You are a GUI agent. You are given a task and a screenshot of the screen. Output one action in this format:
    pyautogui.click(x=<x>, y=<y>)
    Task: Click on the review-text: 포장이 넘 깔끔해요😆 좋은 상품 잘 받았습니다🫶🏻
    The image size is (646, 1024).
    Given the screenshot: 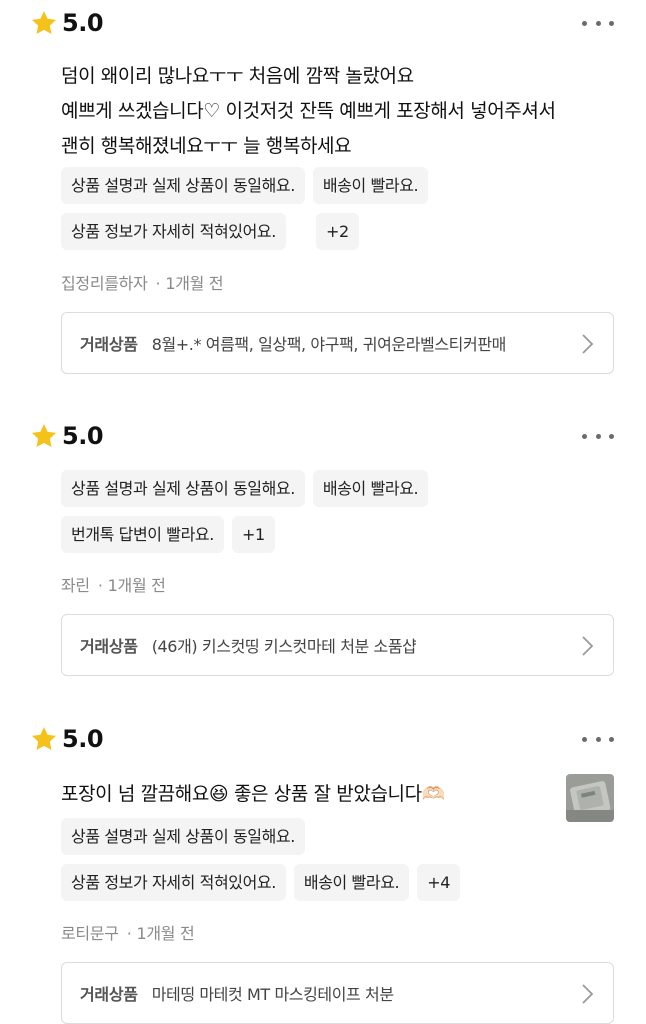 What is the action you would take?
    pyautogui.click(x=253, y=794)
    